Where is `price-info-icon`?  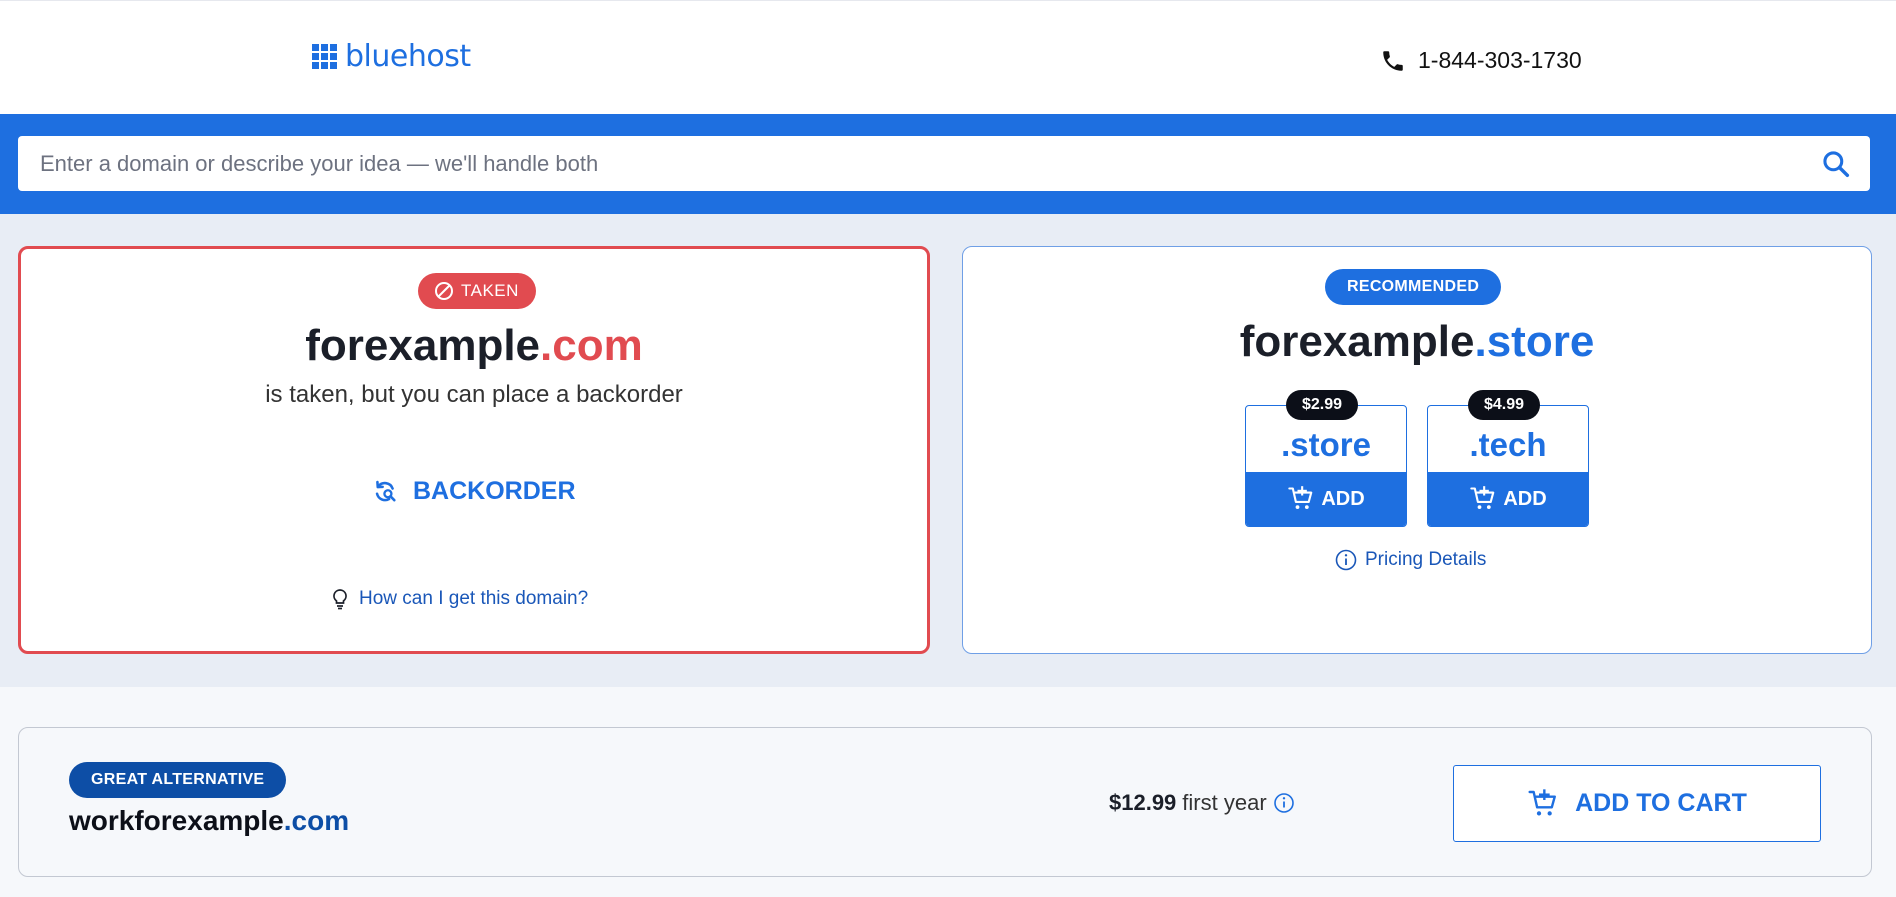 price-info-icon is located at coordinates (1284, 803).